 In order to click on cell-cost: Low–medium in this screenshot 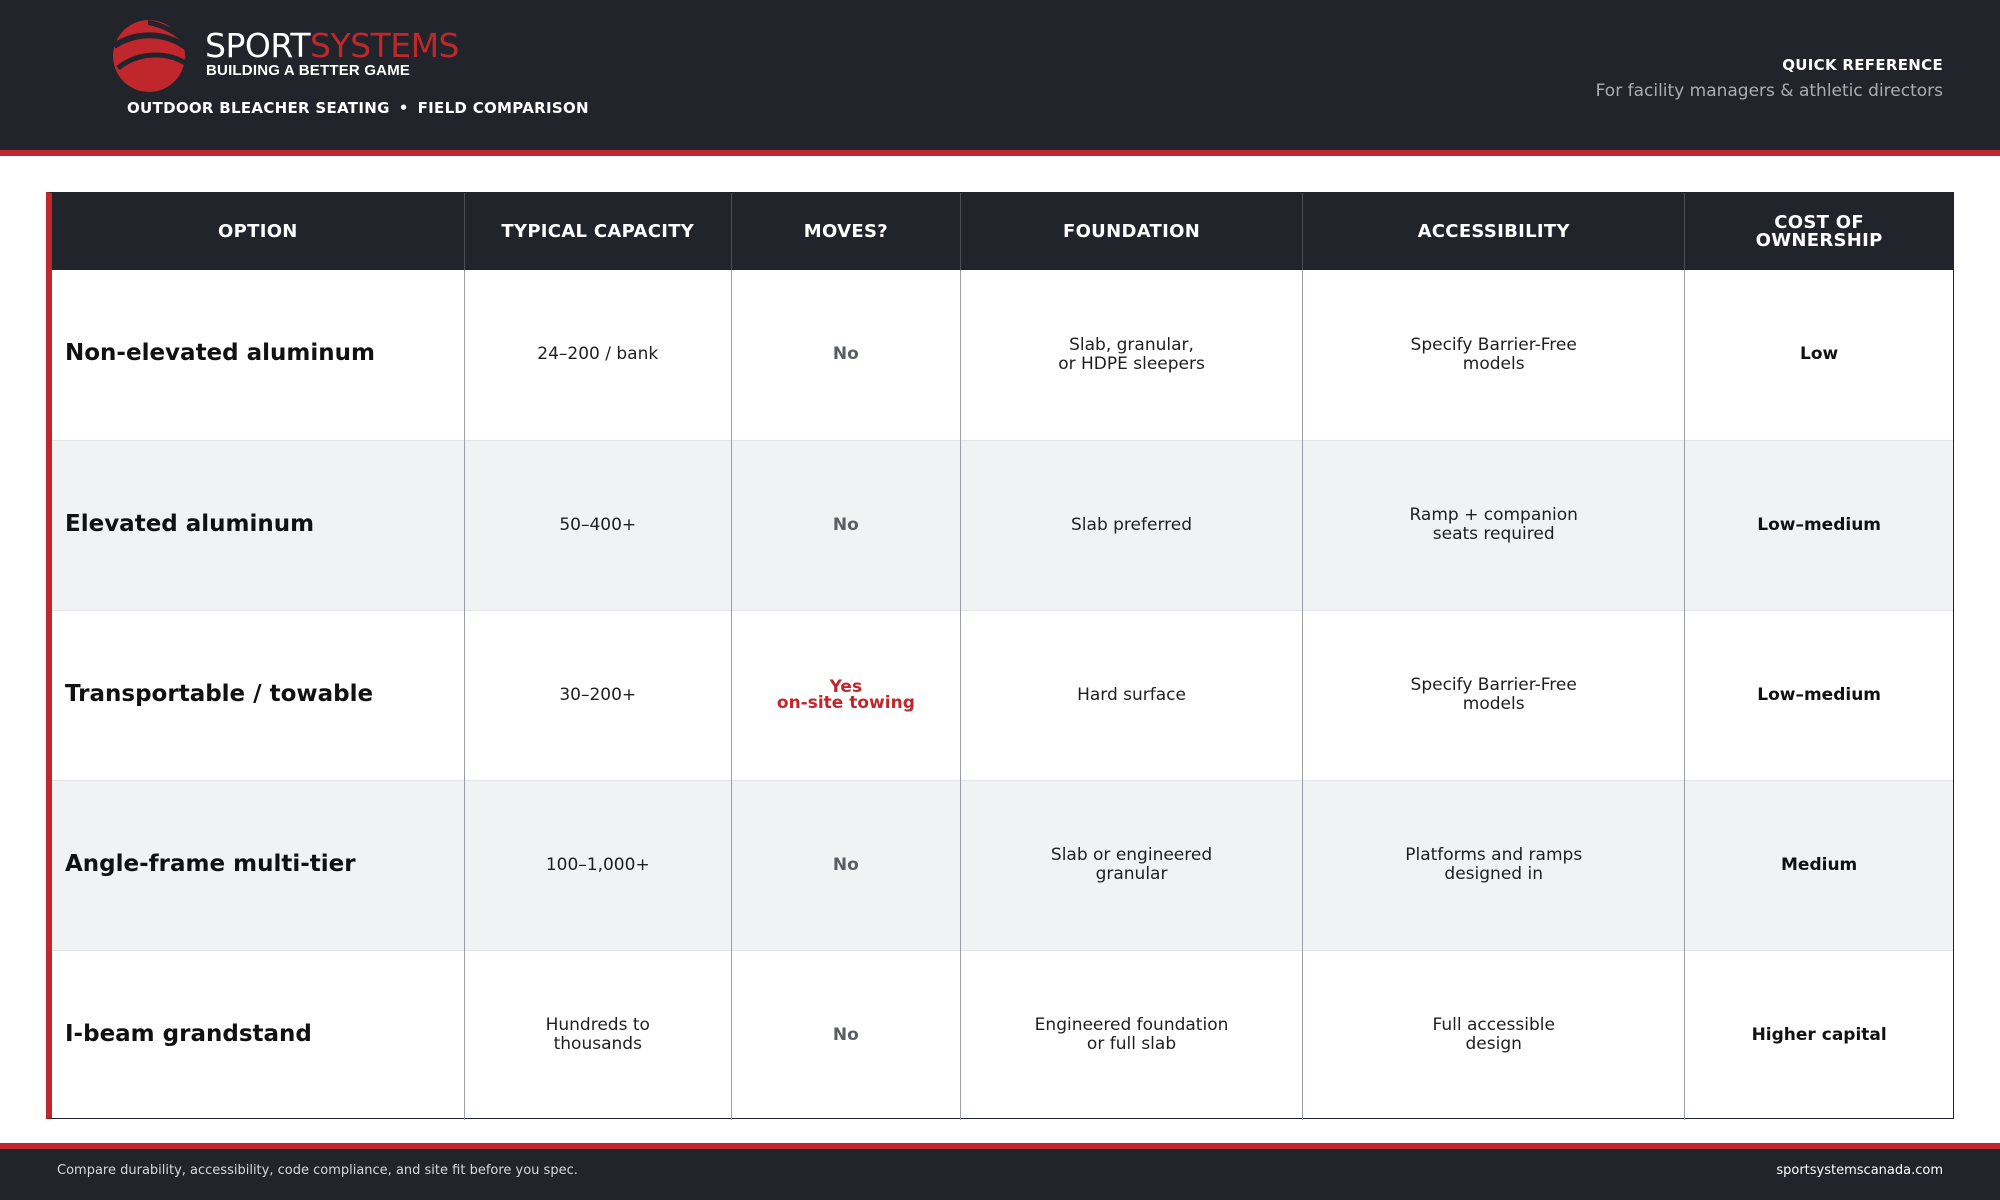, I will do `click(1818, 524)`.